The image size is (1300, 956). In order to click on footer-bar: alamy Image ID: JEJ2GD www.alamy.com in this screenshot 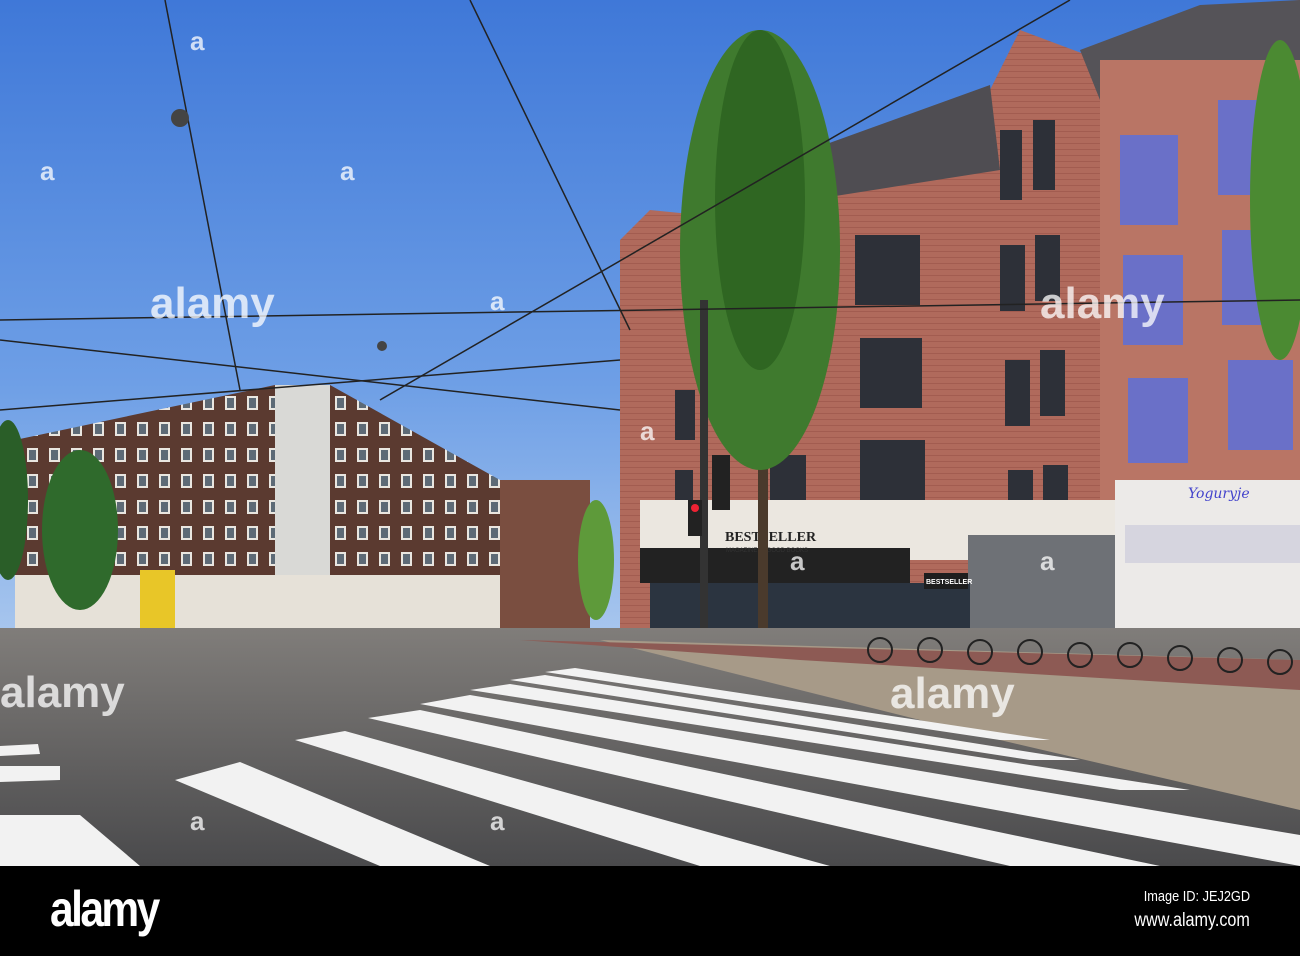, I will do `click(650, 911)`.